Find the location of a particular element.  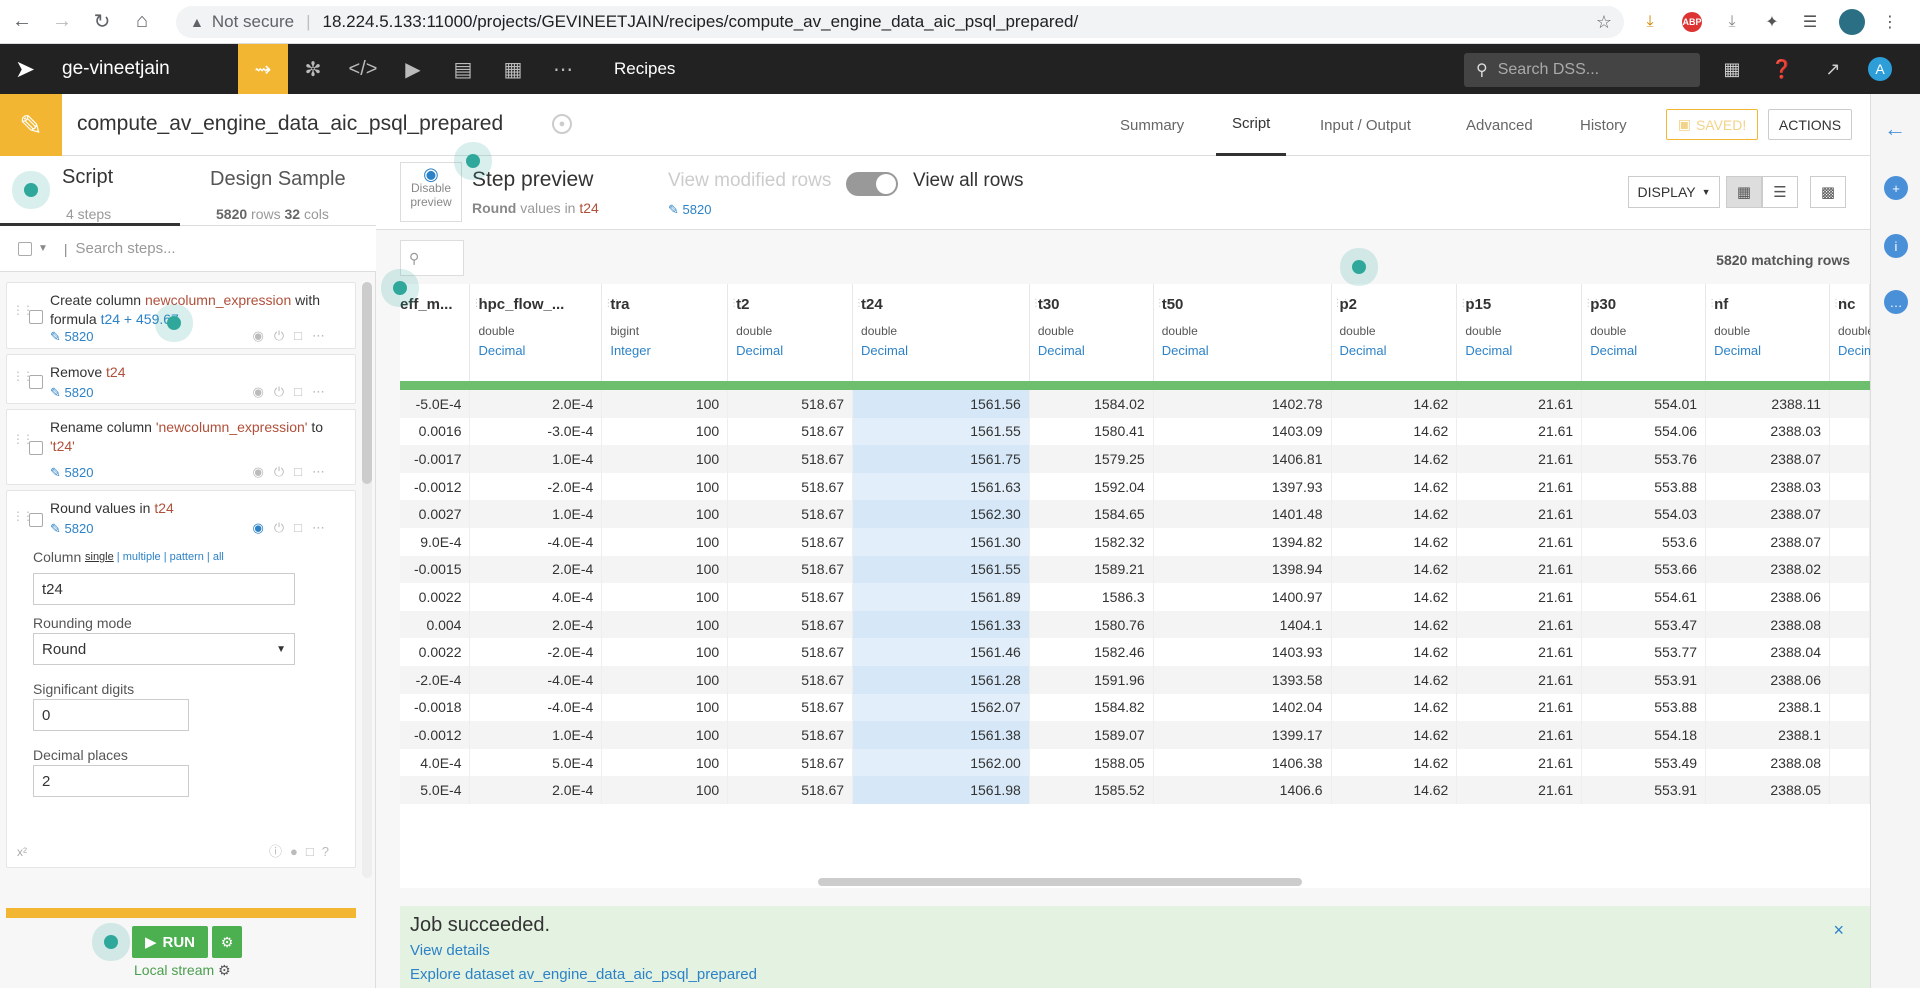

table-cell: 4.0E-4 is located at coordinates (536, 597).